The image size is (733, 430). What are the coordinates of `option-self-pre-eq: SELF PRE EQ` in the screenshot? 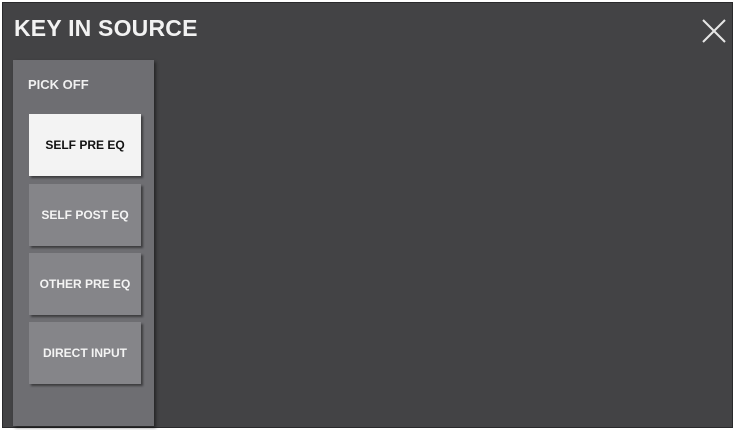 It's located at (85, 145).